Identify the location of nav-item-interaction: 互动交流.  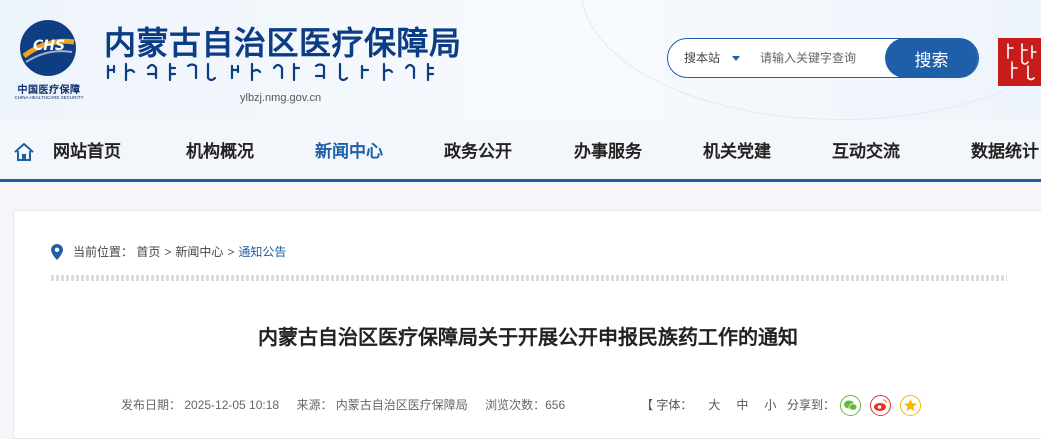
(866, 149).